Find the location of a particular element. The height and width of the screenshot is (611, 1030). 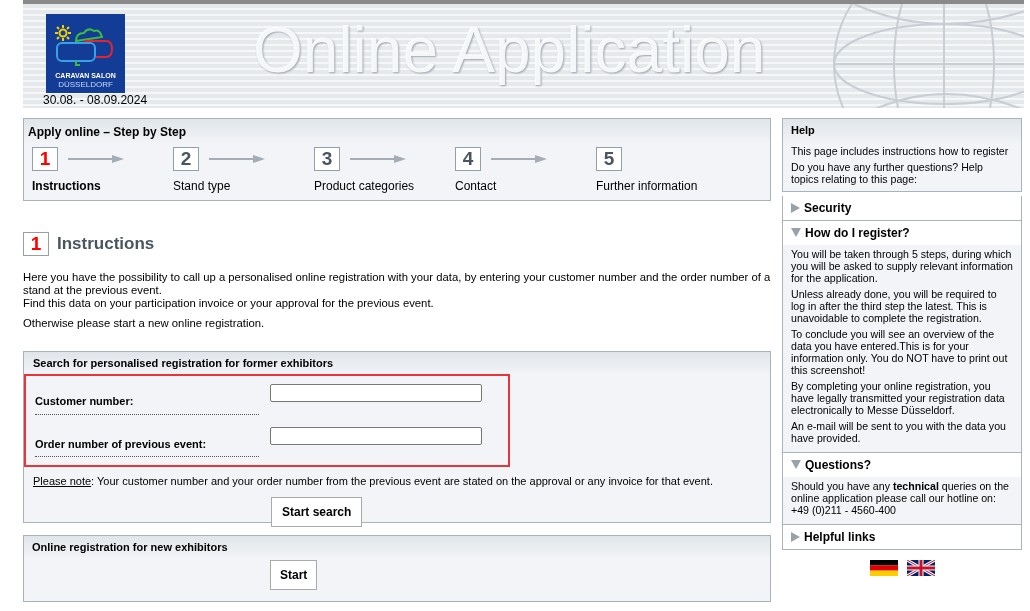

step-label: Product categories is located at coordinates (365, 186).